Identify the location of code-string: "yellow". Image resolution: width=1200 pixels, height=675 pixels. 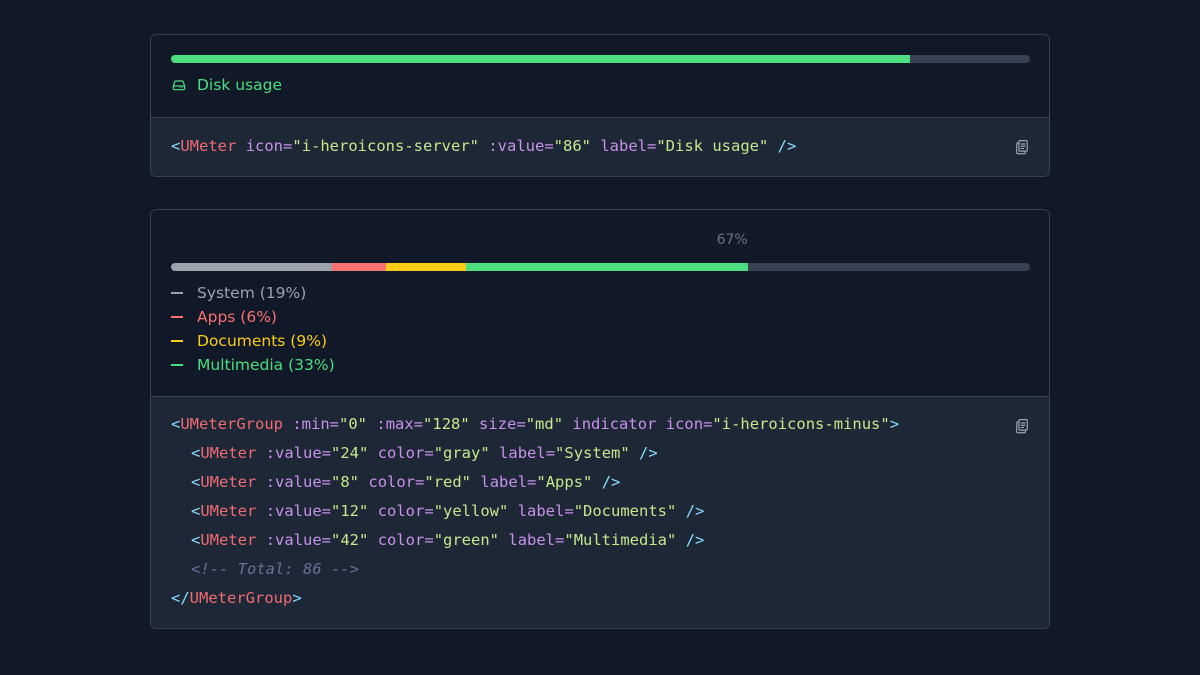
(471, 511).